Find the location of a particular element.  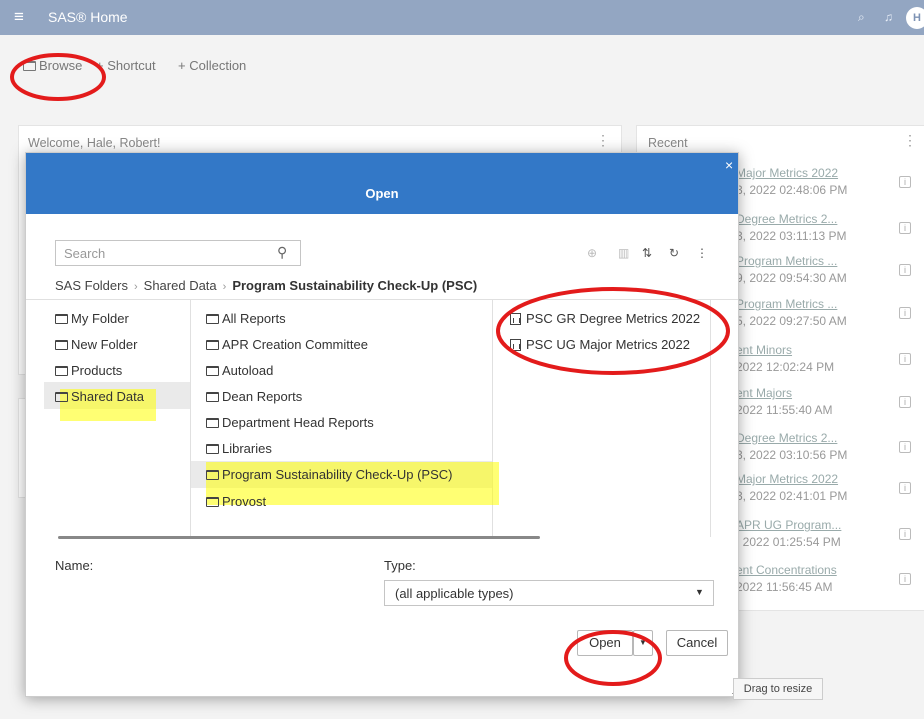

app-title: SAS® Home is located at coordinates (88, 17).